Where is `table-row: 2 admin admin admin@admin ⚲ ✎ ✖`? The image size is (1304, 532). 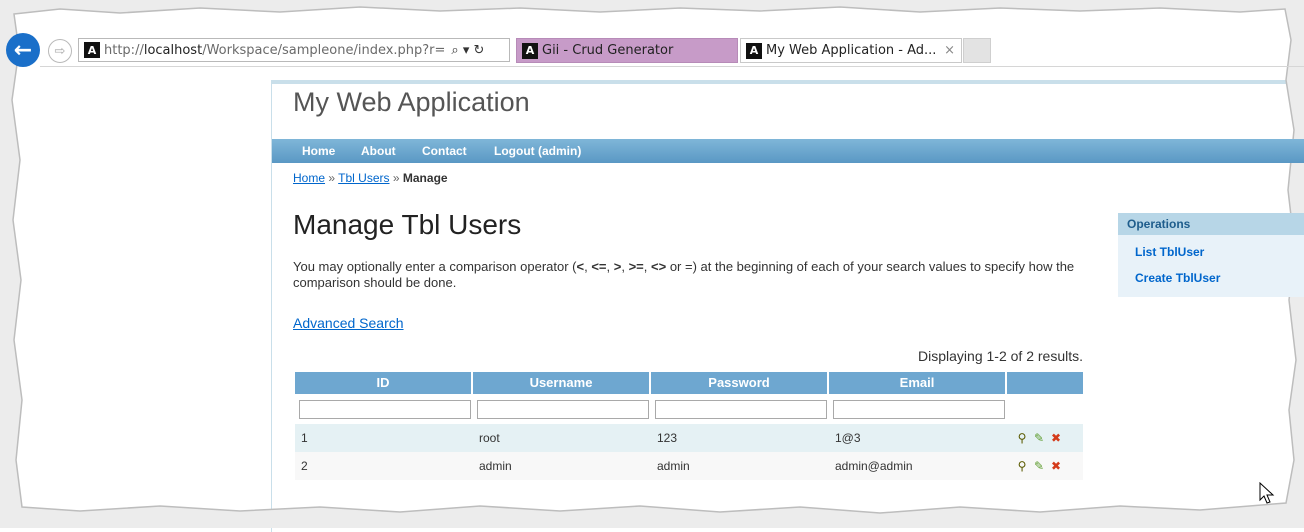
table-row: 2 admin admin admin@admin ⚲ ✎ ✖ is located at coordinates (689, 466).